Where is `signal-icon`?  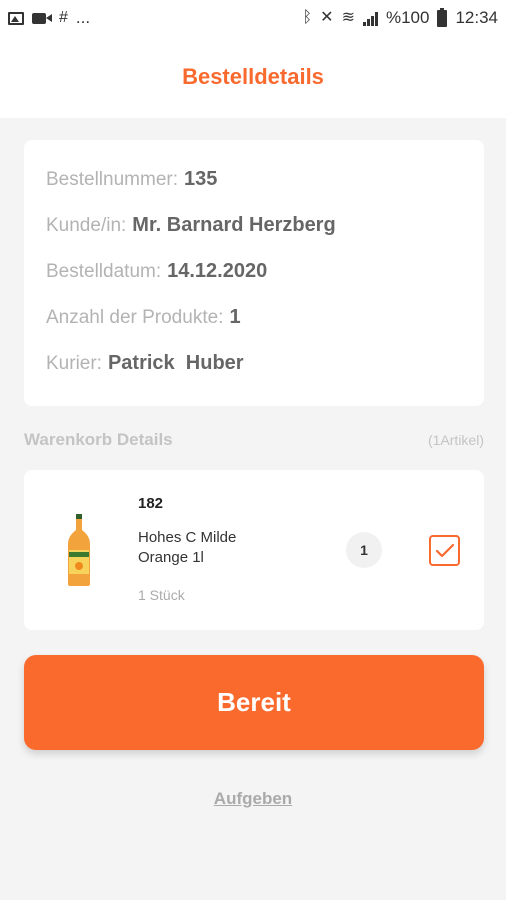 signal-icon is located at coordinates (370, 18).